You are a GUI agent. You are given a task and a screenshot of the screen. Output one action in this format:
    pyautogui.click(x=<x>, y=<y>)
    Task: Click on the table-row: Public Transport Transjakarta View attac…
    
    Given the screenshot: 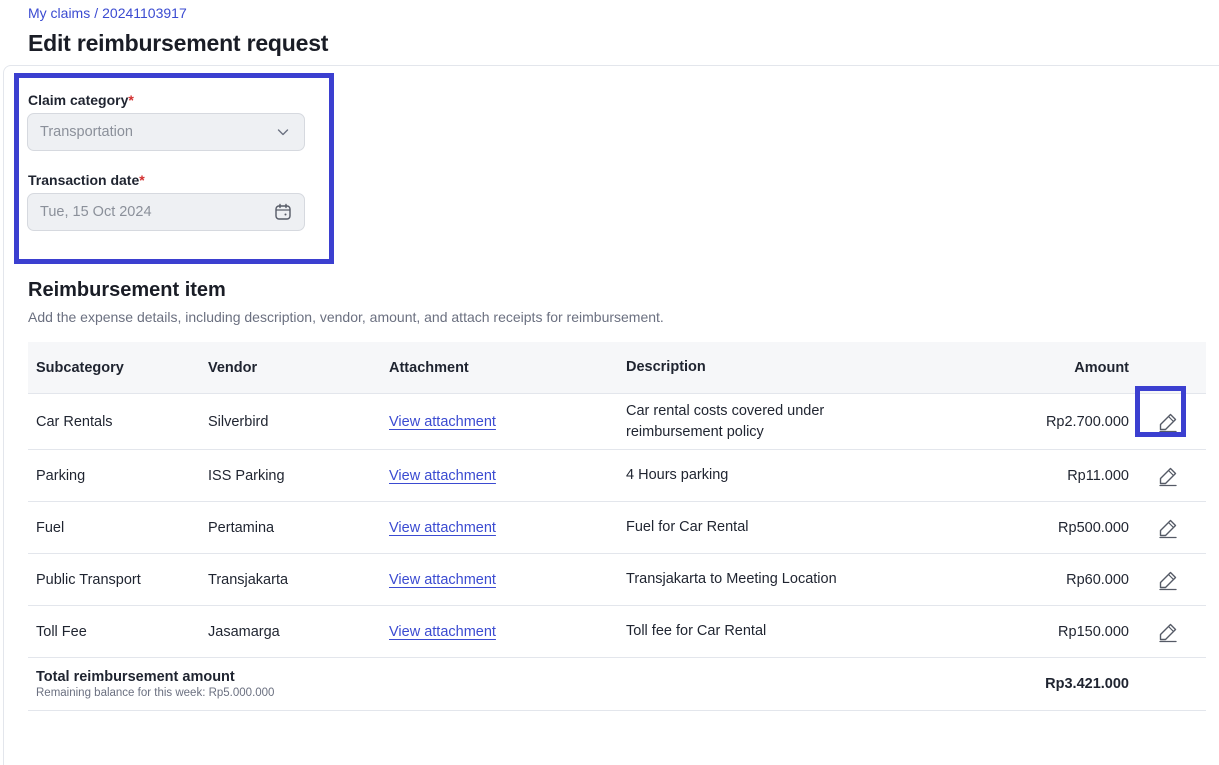 What is the action you would take?
    pyautogui.click(x=617, y=580)
    